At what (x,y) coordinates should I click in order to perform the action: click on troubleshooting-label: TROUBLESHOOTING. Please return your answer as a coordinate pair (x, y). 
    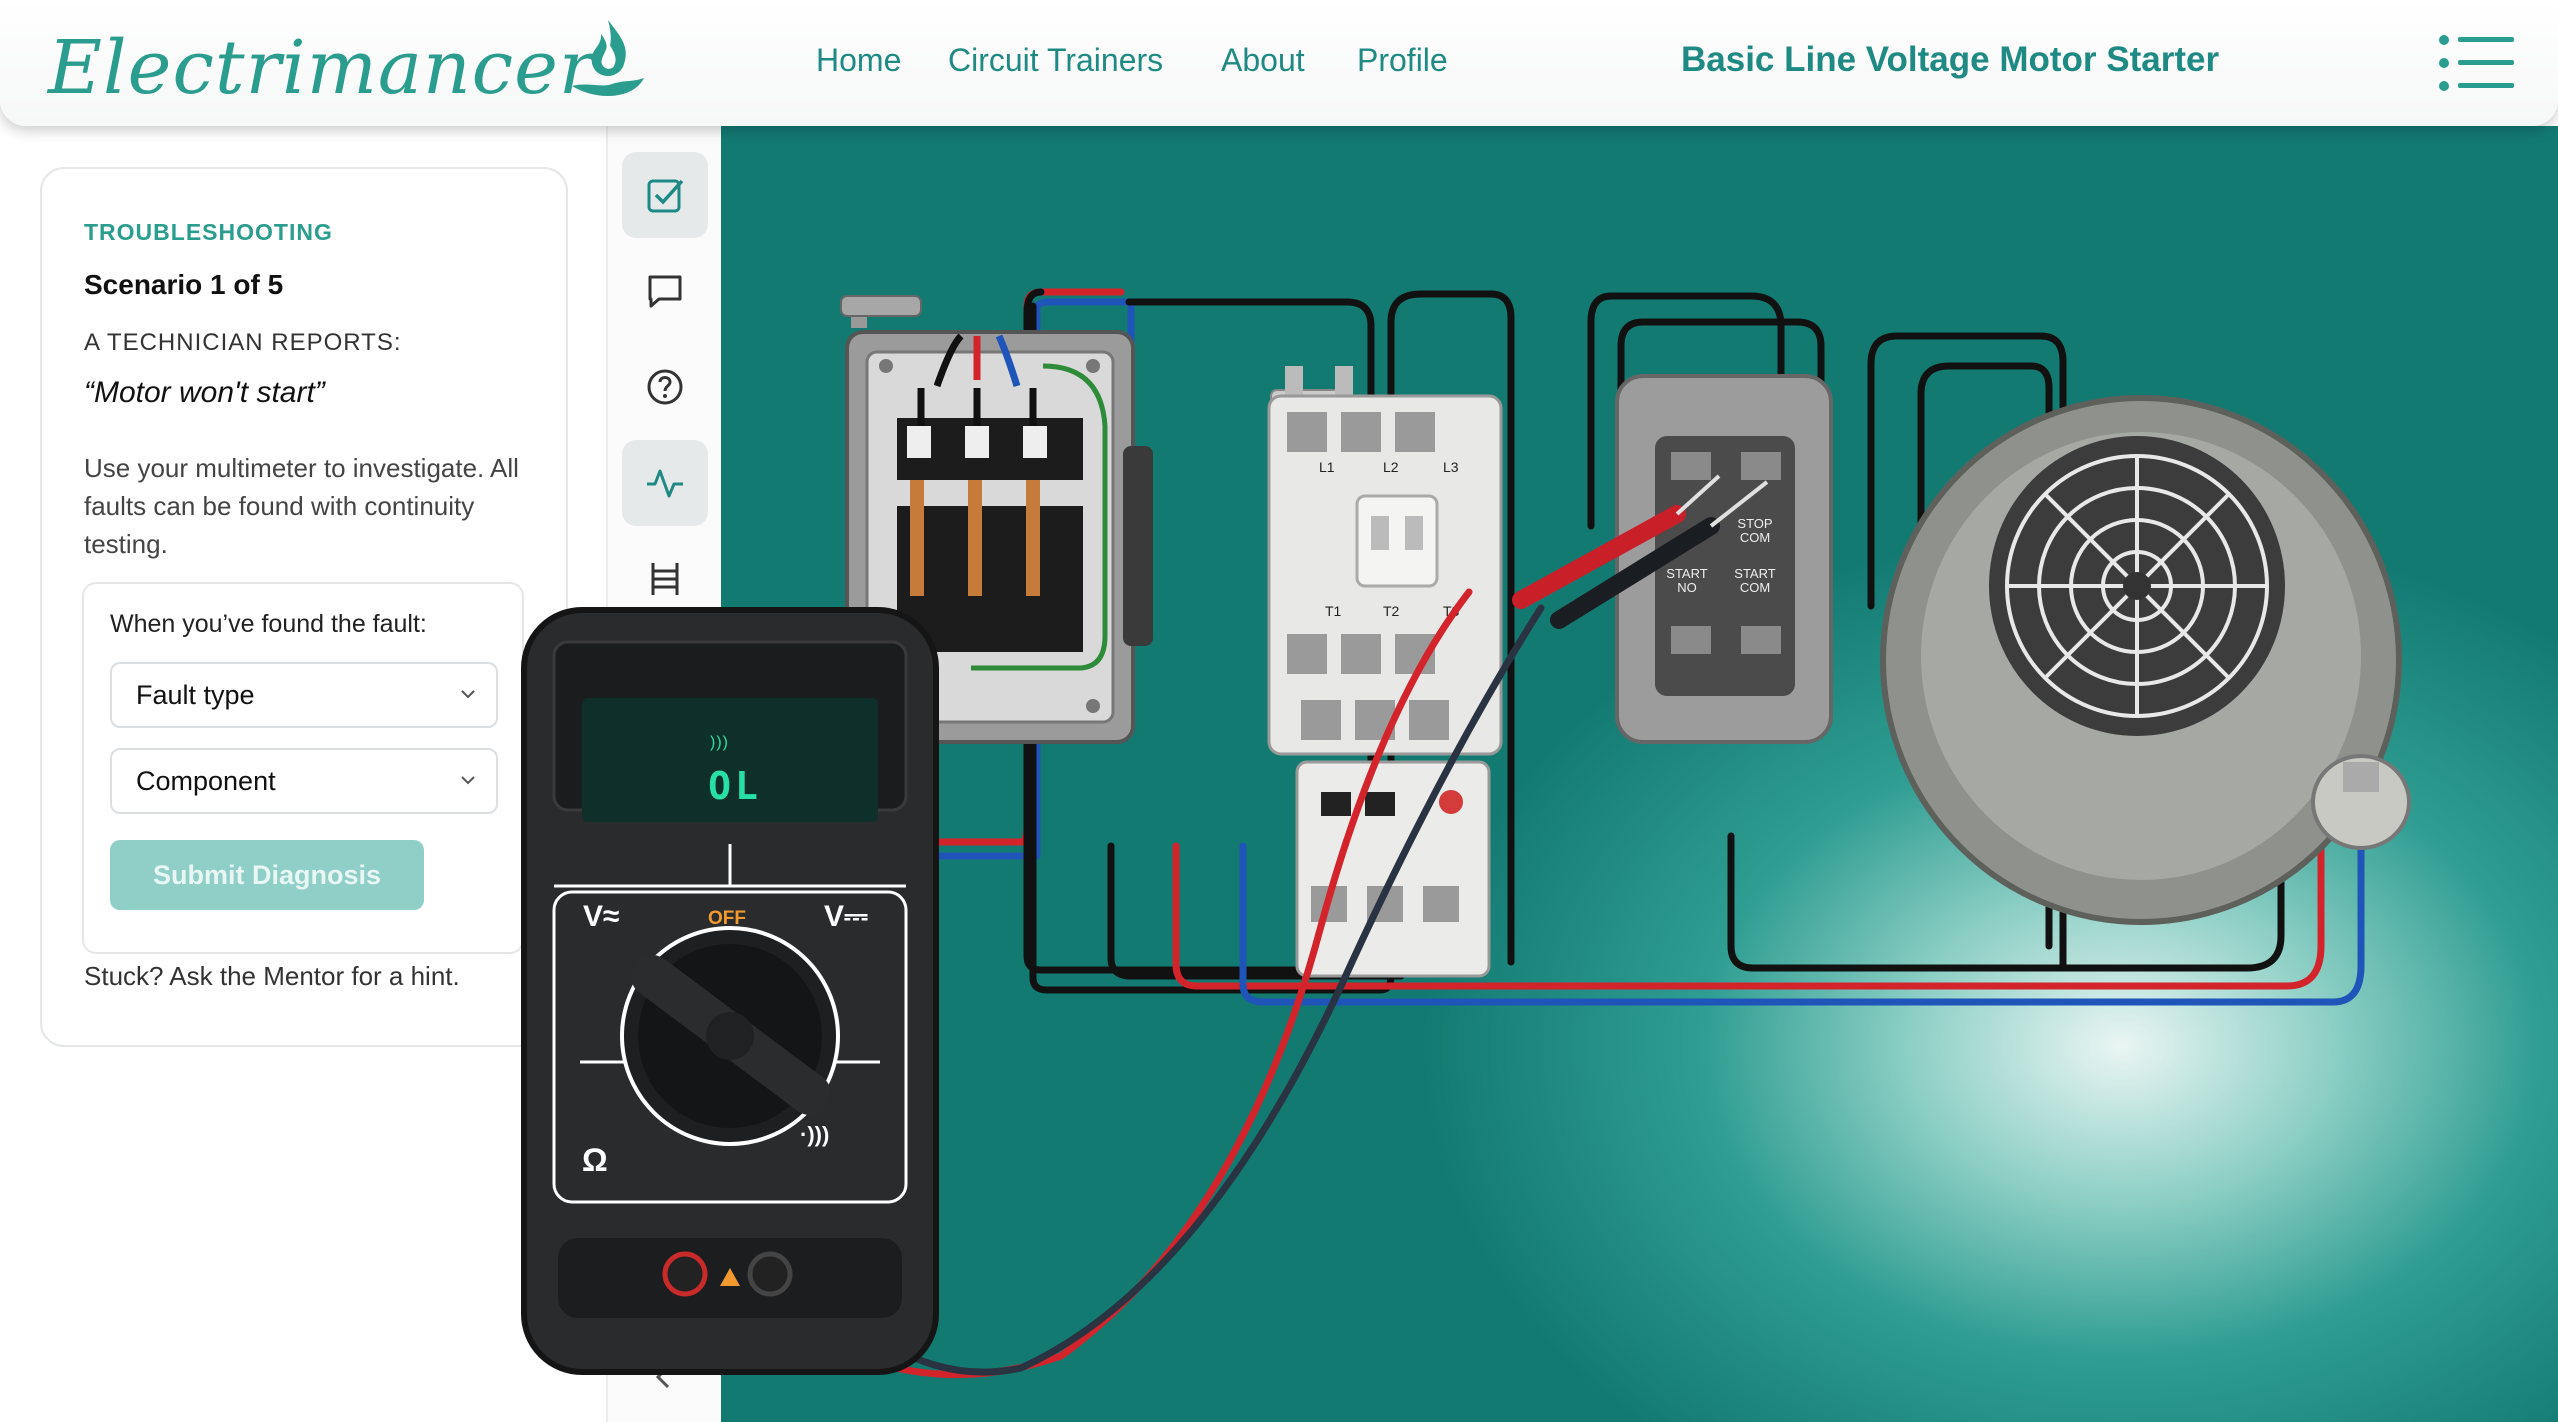
    Looking at the image, I should click on (208, 232).